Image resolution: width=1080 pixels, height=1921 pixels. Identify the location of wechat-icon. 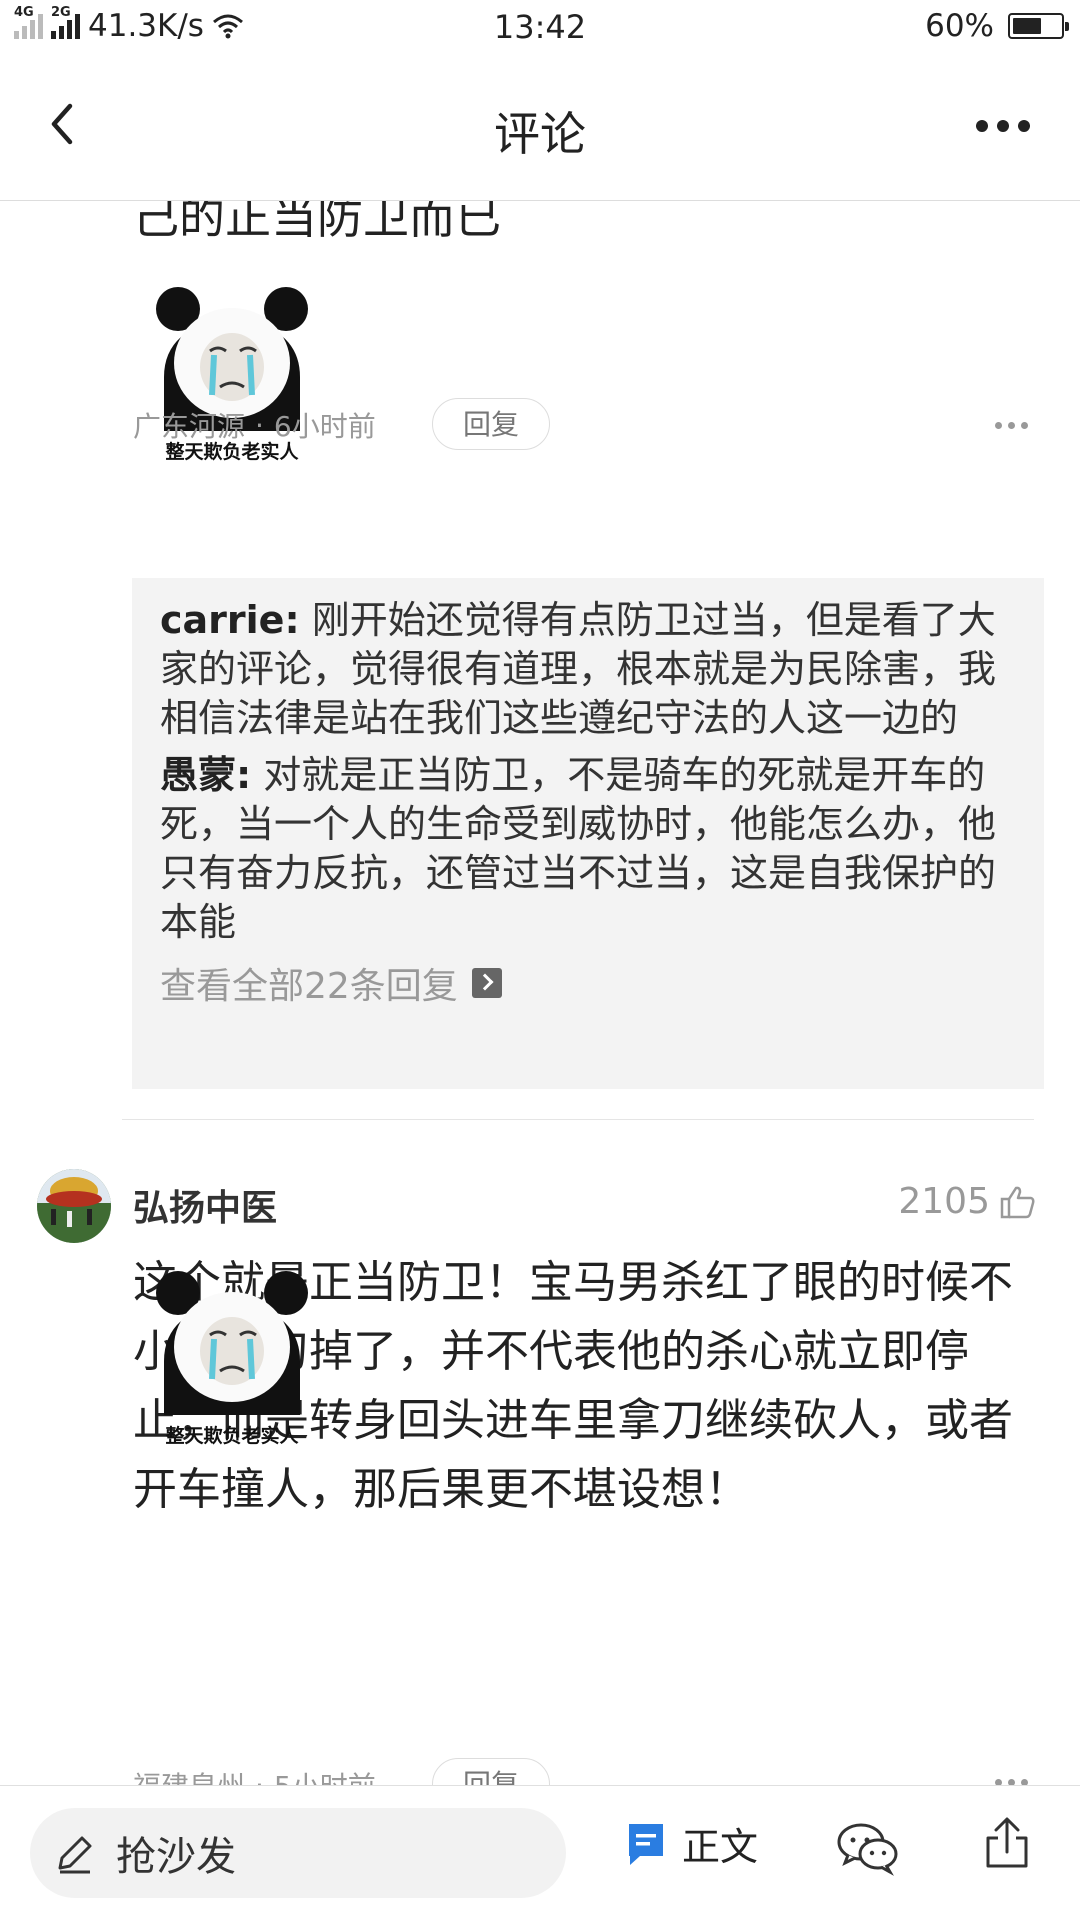
(868, 1848).